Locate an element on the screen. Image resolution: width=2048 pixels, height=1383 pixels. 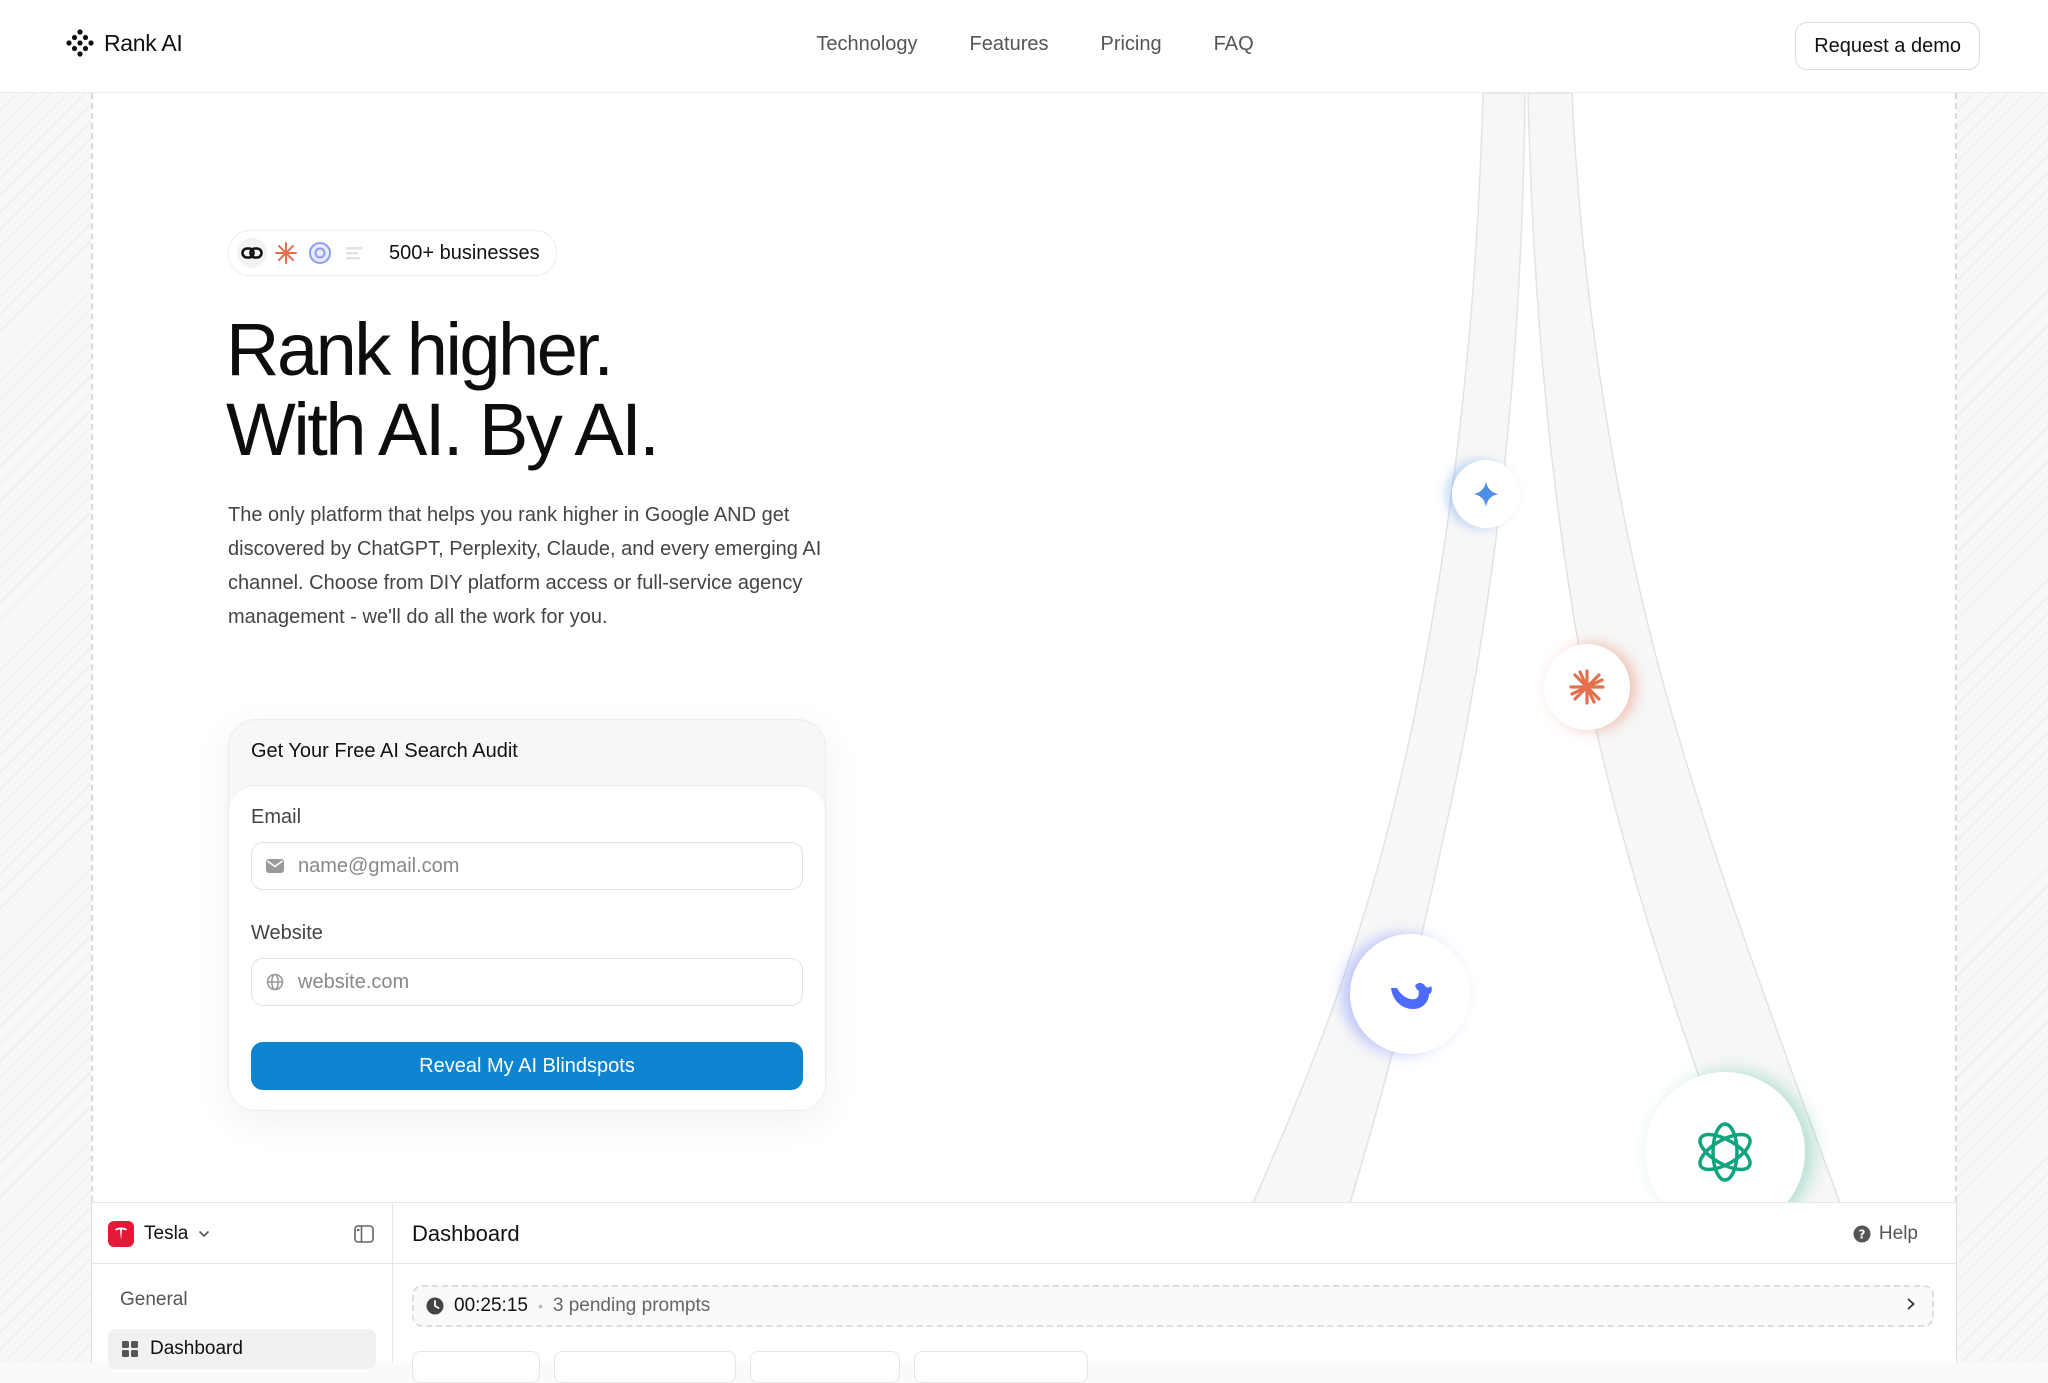
dashboard-sidebar: Tesla General Dashboard is located at coordinates (242, 1286).